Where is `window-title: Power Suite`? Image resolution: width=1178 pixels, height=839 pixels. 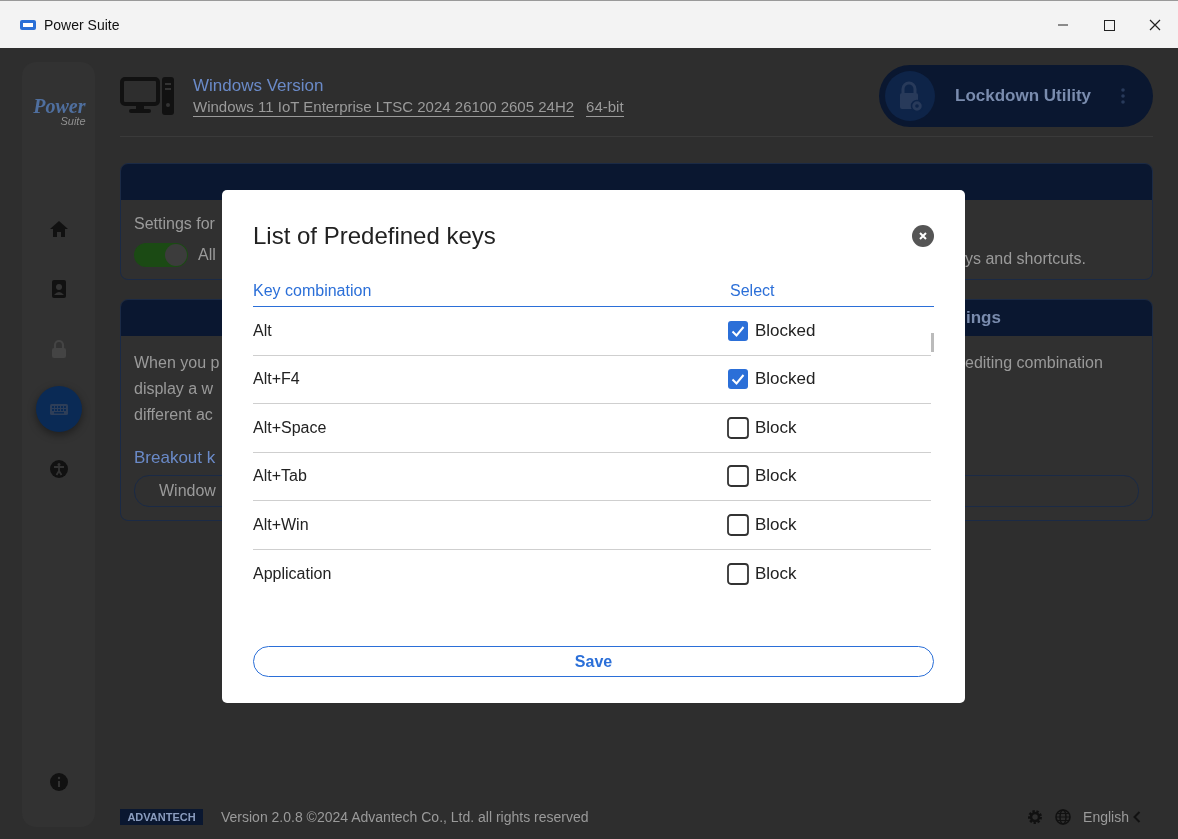
window-title: Power Suite is located at coordinates (82, 24).